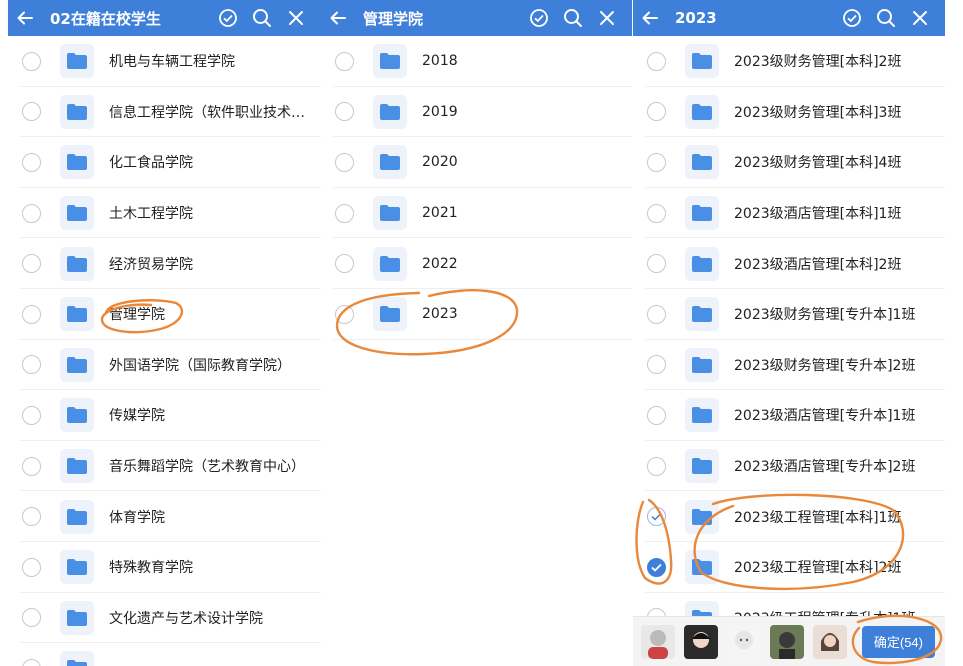  Describe the element at coordinates (656, 567) in the screenshot. I see `radio-button-checked` at that location.